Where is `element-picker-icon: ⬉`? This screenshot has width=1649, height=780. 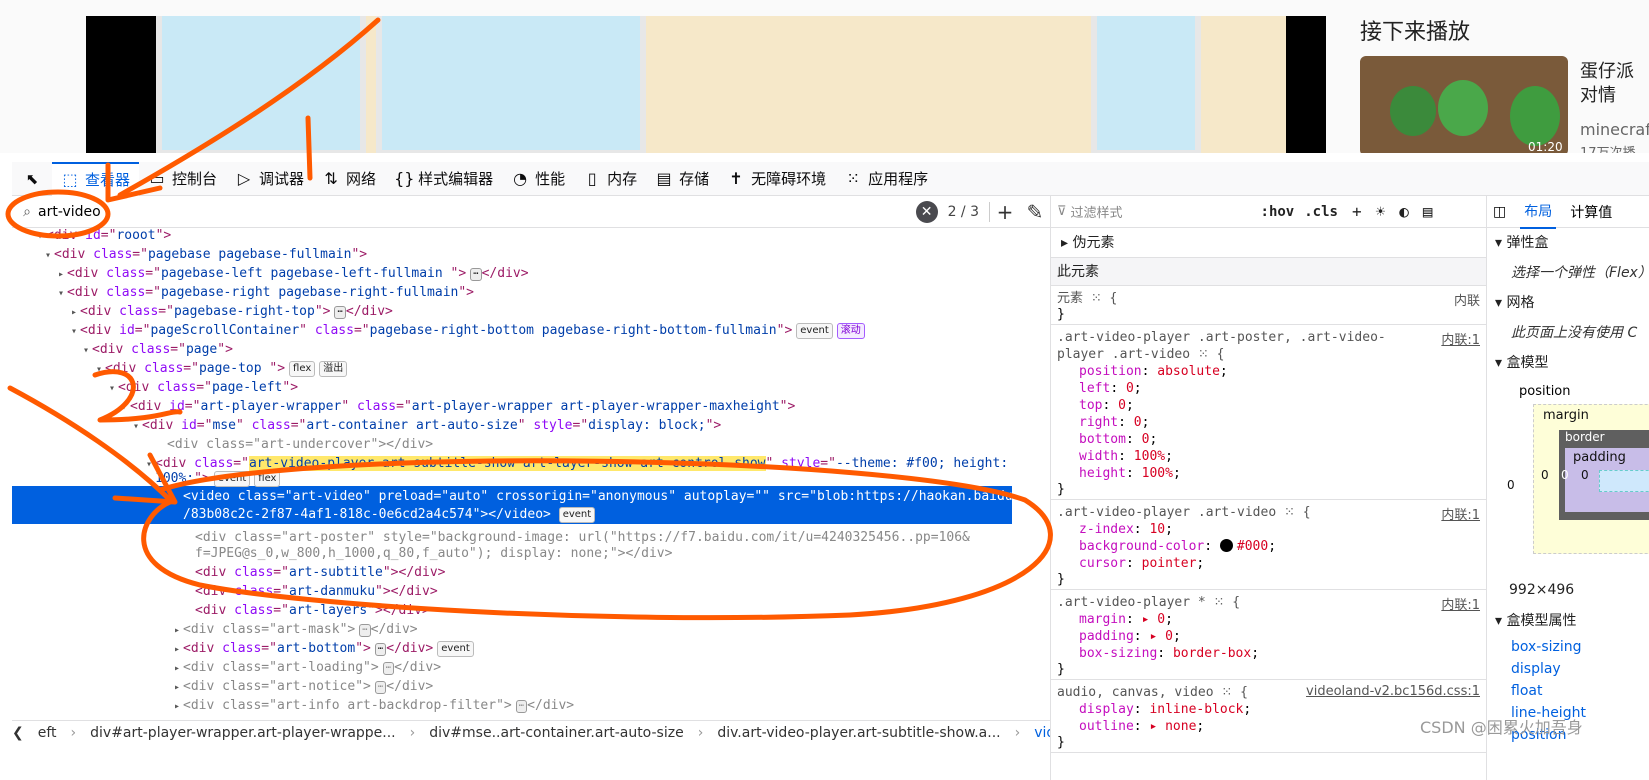
element-picker-icon: ⬉ is located at coordinates (32, 179).